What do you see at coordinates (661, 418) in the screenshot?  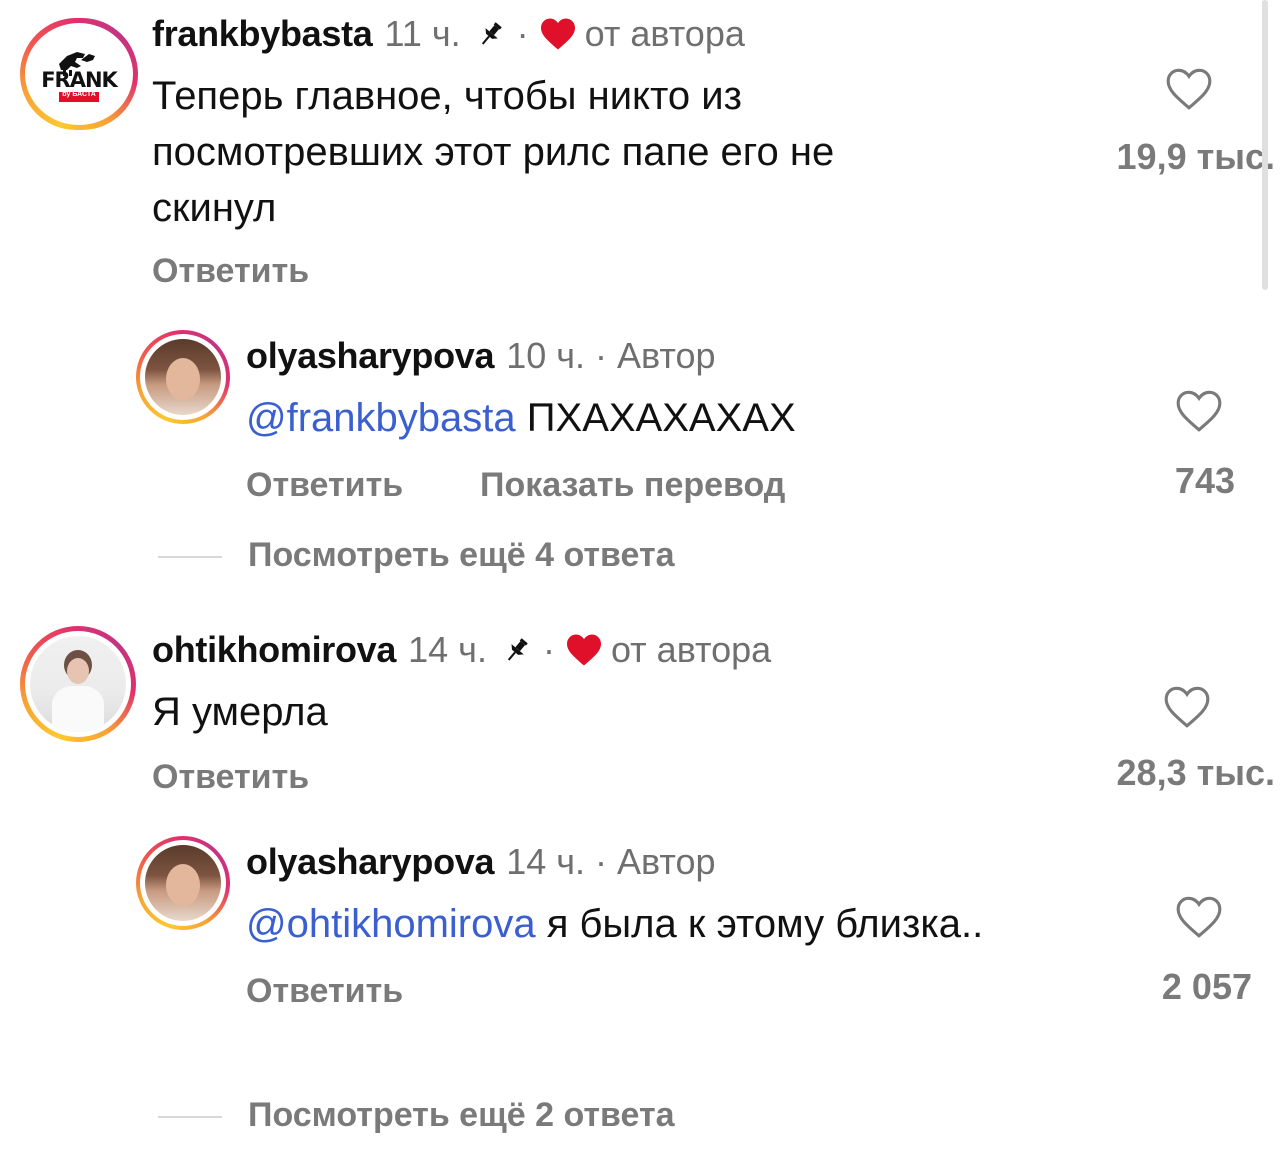 I see `reply-text-content: ПХАХАХАХАХ` at bounding box center [661, 418].